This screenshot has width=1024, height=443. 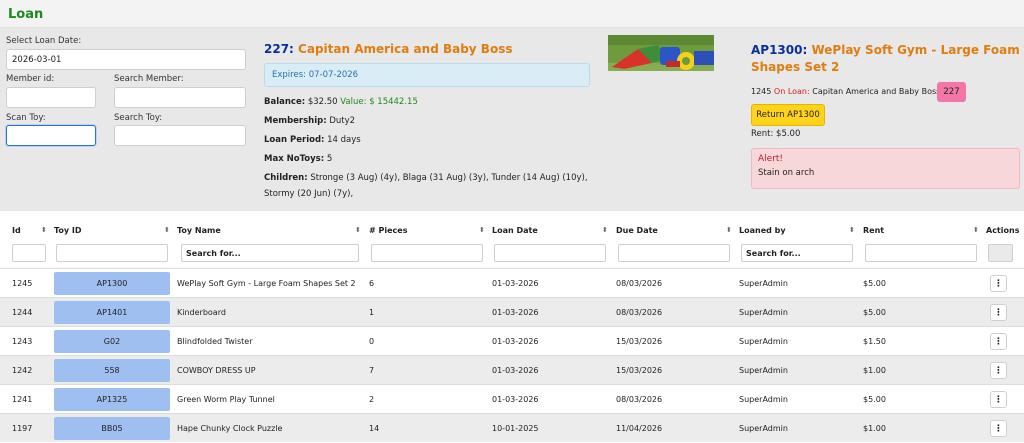 I want to click on children-line-2: Stormy (20 Jun) (7y),, so click(x=308, y=194).